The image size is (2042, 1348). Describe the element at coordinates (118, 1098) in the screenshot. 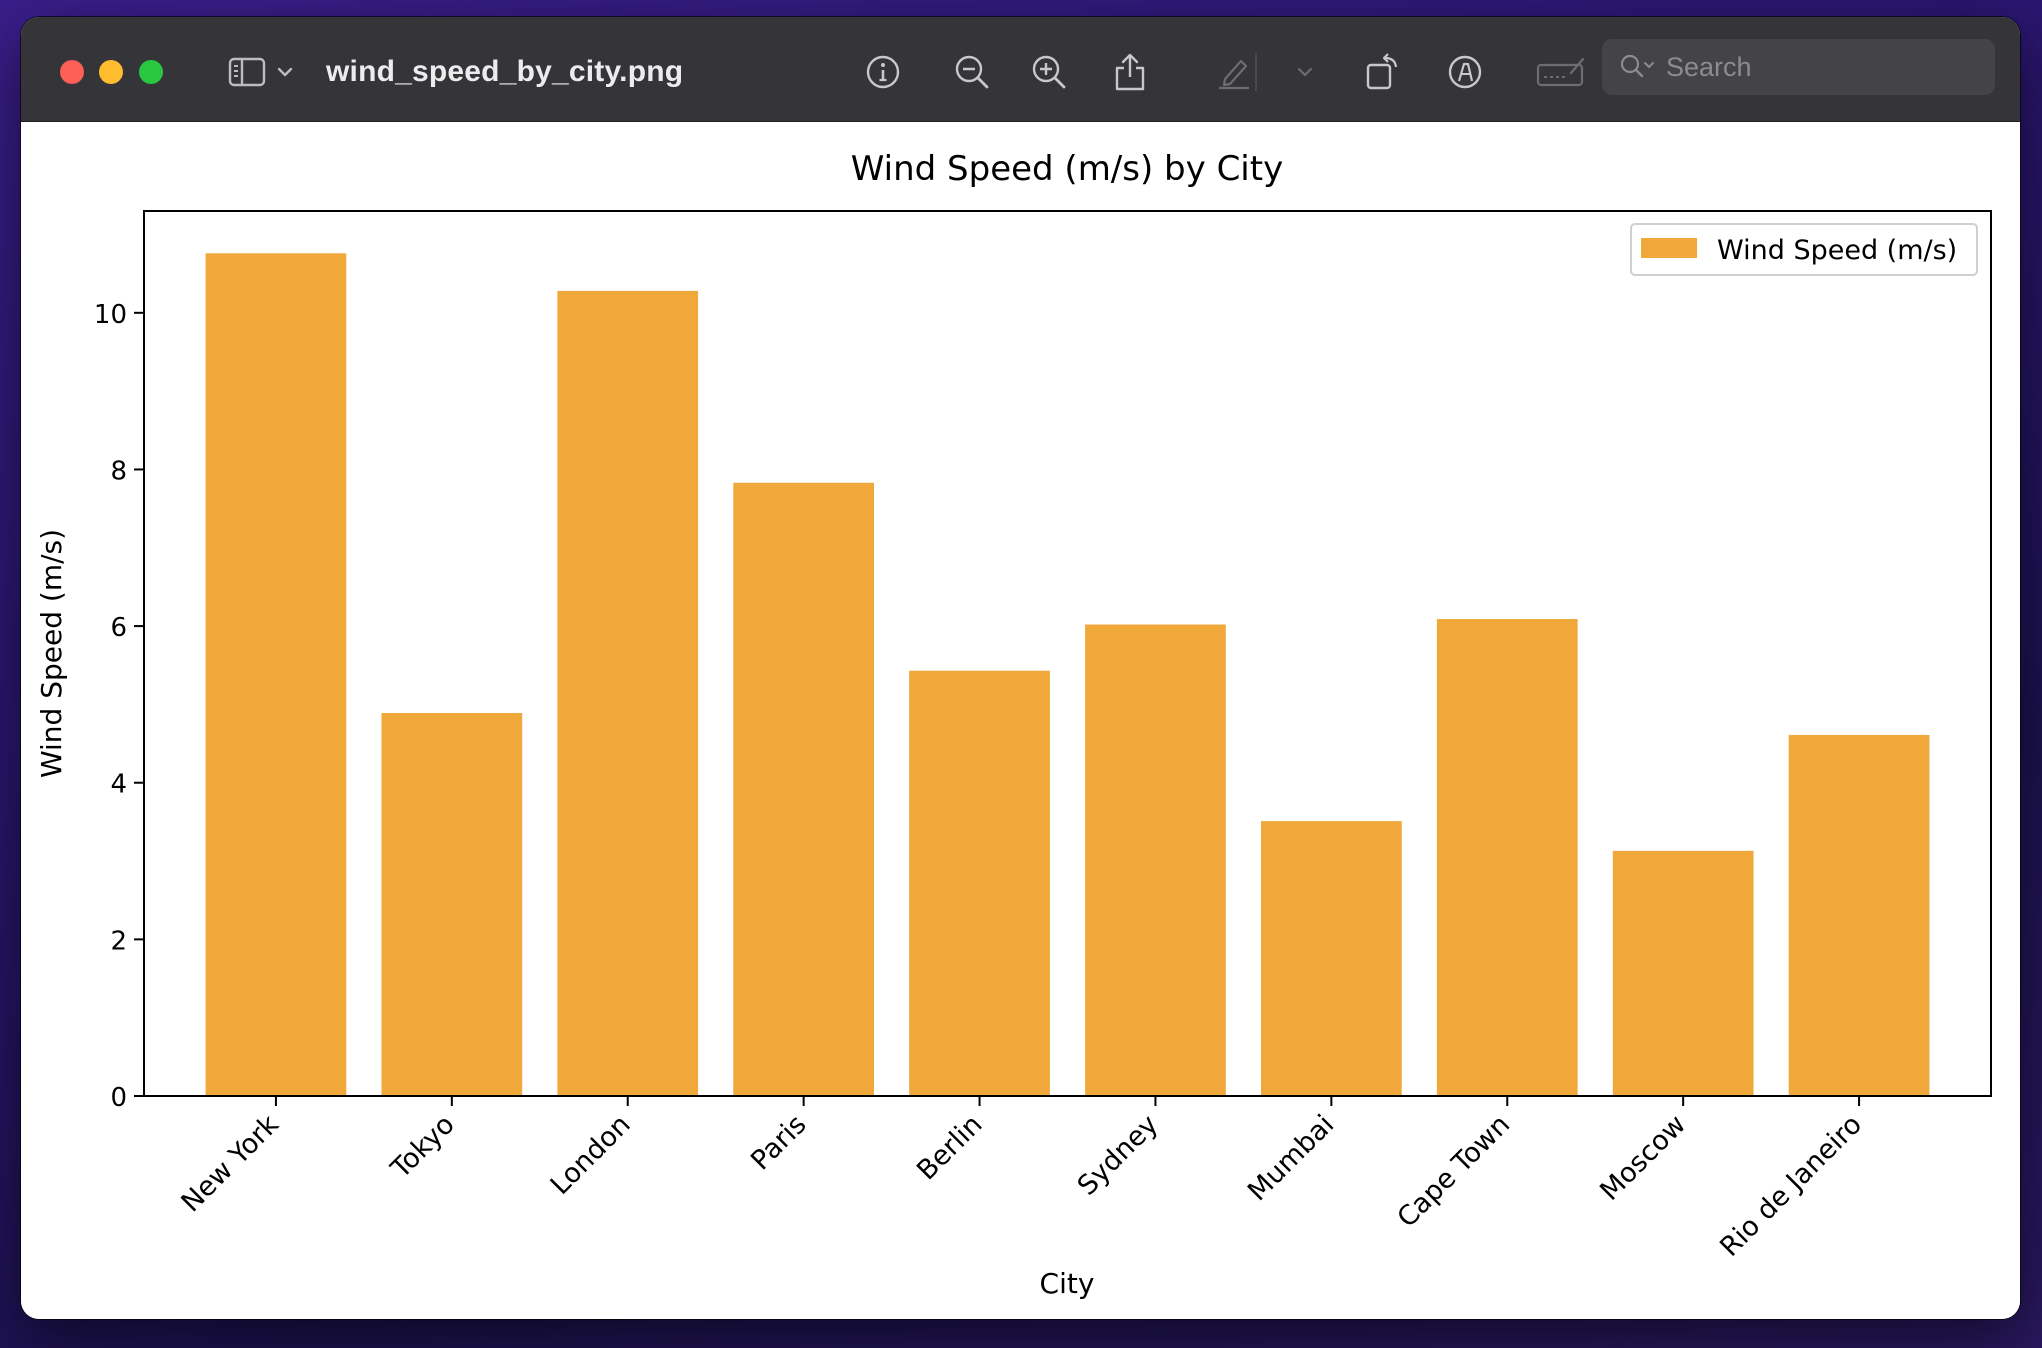

I see `y-tick-label: 0` at that location.